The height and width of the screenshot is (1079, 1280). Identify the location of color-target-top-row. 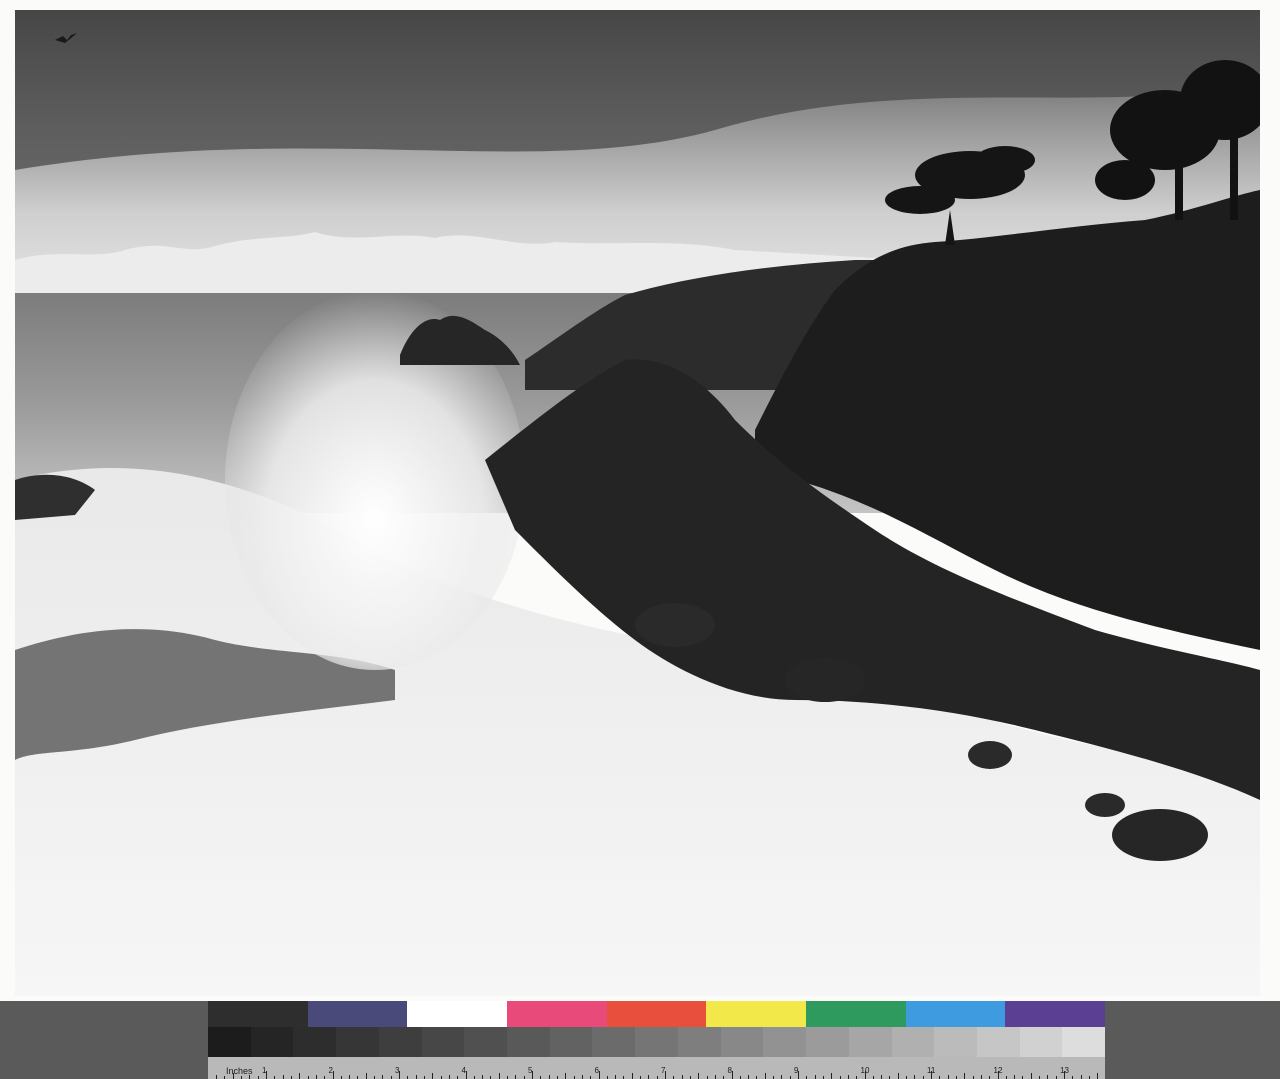
(657, 1014).